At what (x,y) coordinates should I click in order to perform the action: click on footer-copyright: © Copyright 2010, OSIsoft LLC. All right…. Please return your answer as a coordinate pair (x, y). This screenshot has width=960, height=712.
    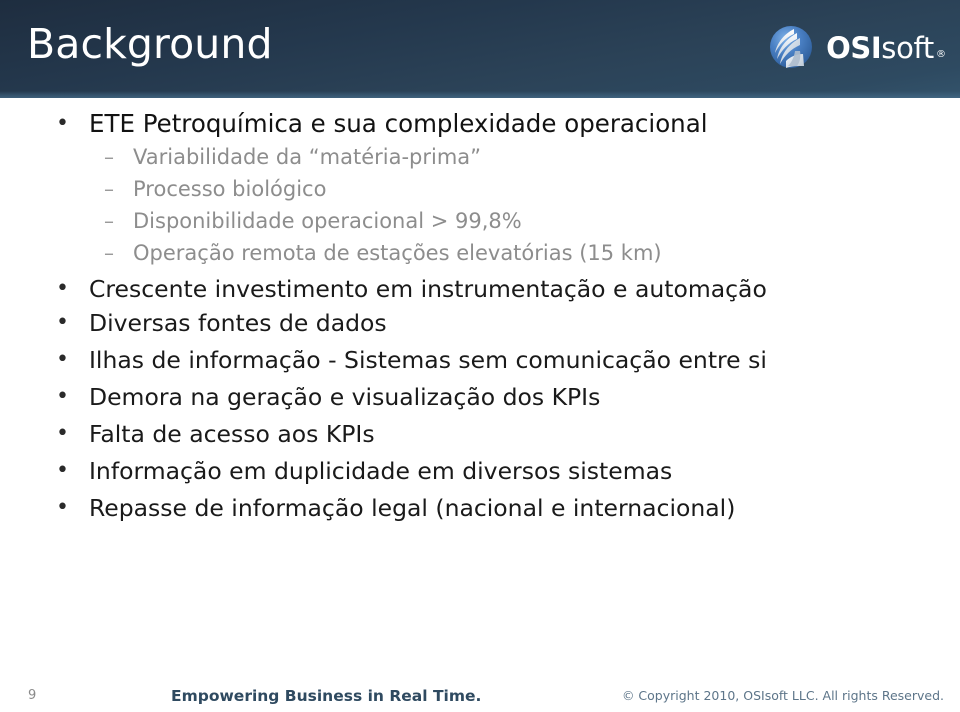
    Looking at the image, I should click on (782, 695).